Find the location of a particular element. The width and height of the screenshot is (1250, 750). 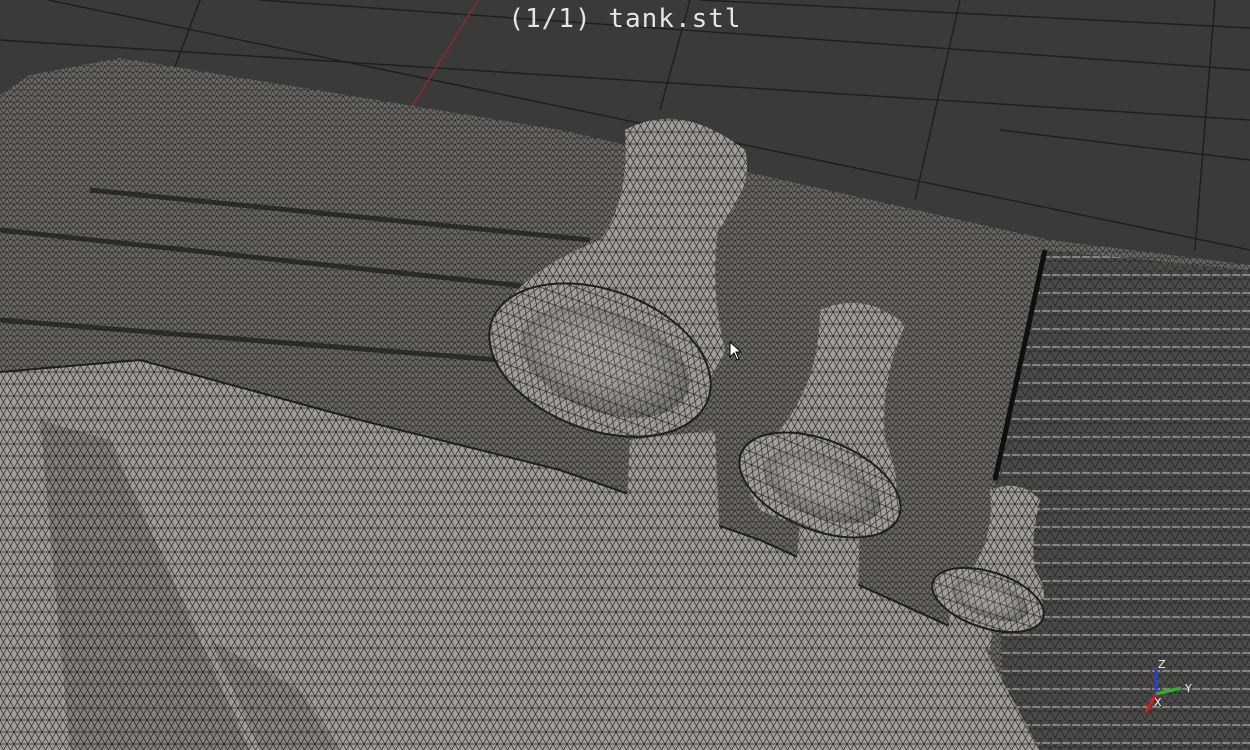

post-left is located at coordinates (672, 487).